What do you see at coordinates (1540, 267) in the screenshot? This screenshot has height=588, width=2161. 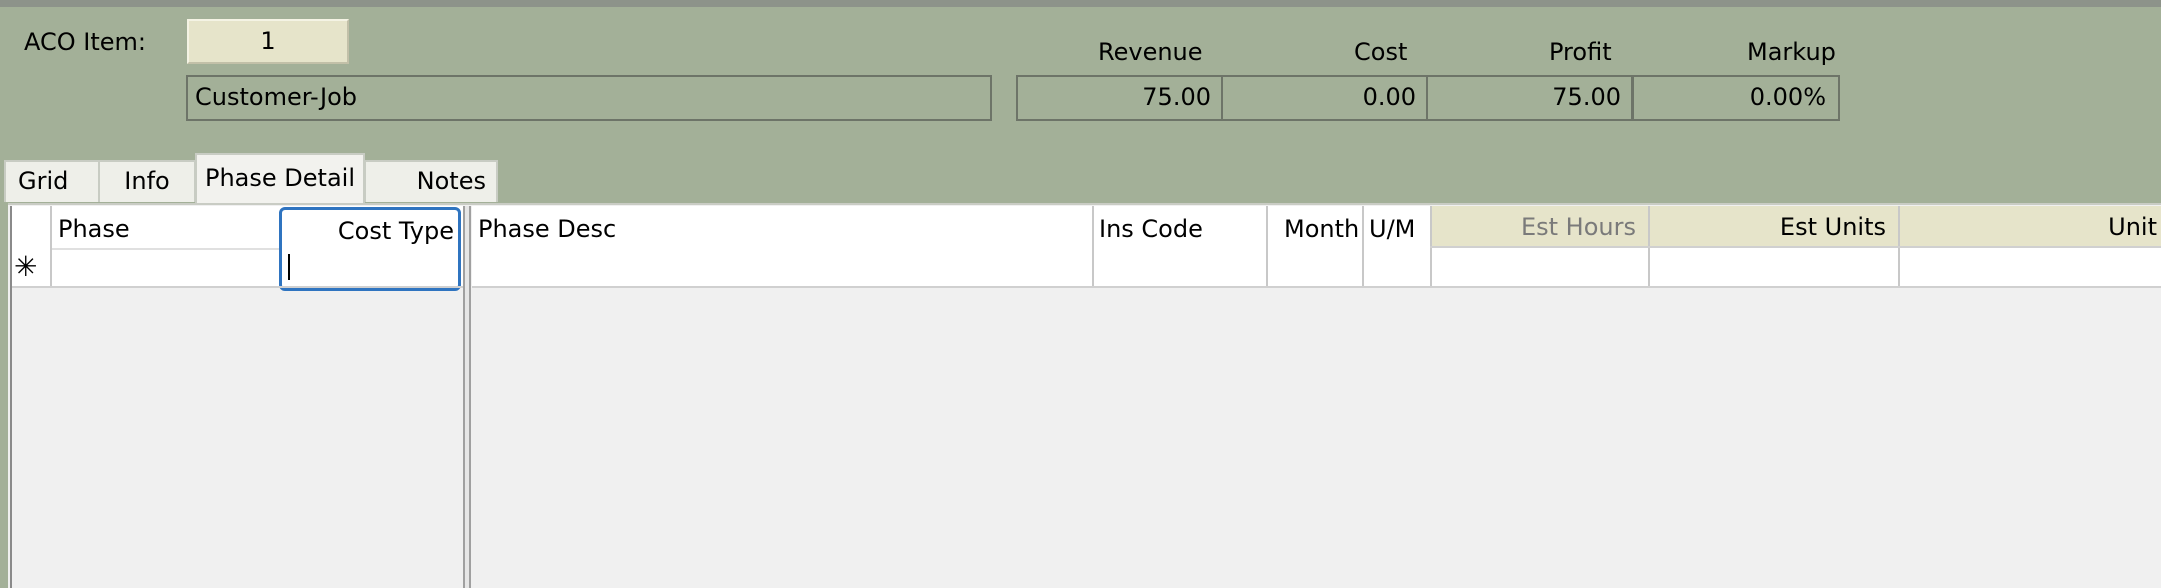 I see `est-hours-cell` at bounding box center [1540, 267].